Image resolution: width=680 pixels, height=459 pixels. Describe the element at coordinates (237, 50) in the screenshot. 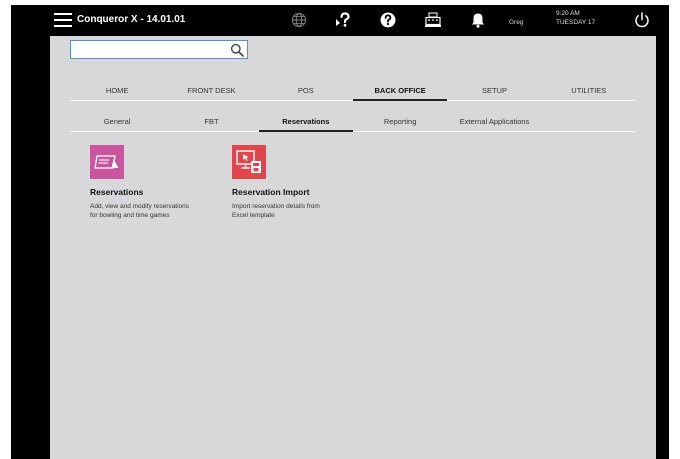

I see `search-icon` at that location.